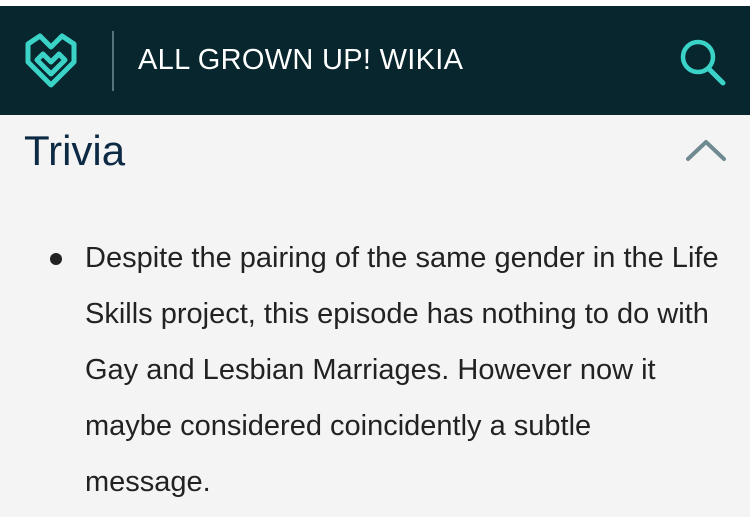  Describe the element at coordinates (75, 150) in the screenshot. I see `section-title: Trivia` at that location.